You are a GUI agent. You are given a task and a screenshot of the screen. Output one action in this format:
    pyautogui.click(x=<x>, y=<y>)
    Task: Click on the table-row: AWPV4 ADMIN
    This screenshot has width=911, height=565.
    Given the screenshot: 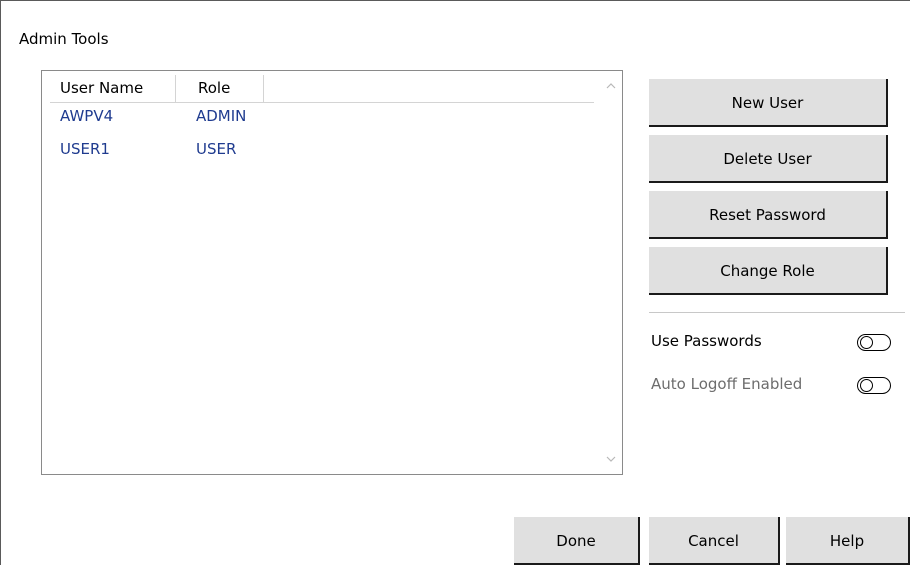 What is the action you would take?
    pyautogui.click(x=178, y=123)
    